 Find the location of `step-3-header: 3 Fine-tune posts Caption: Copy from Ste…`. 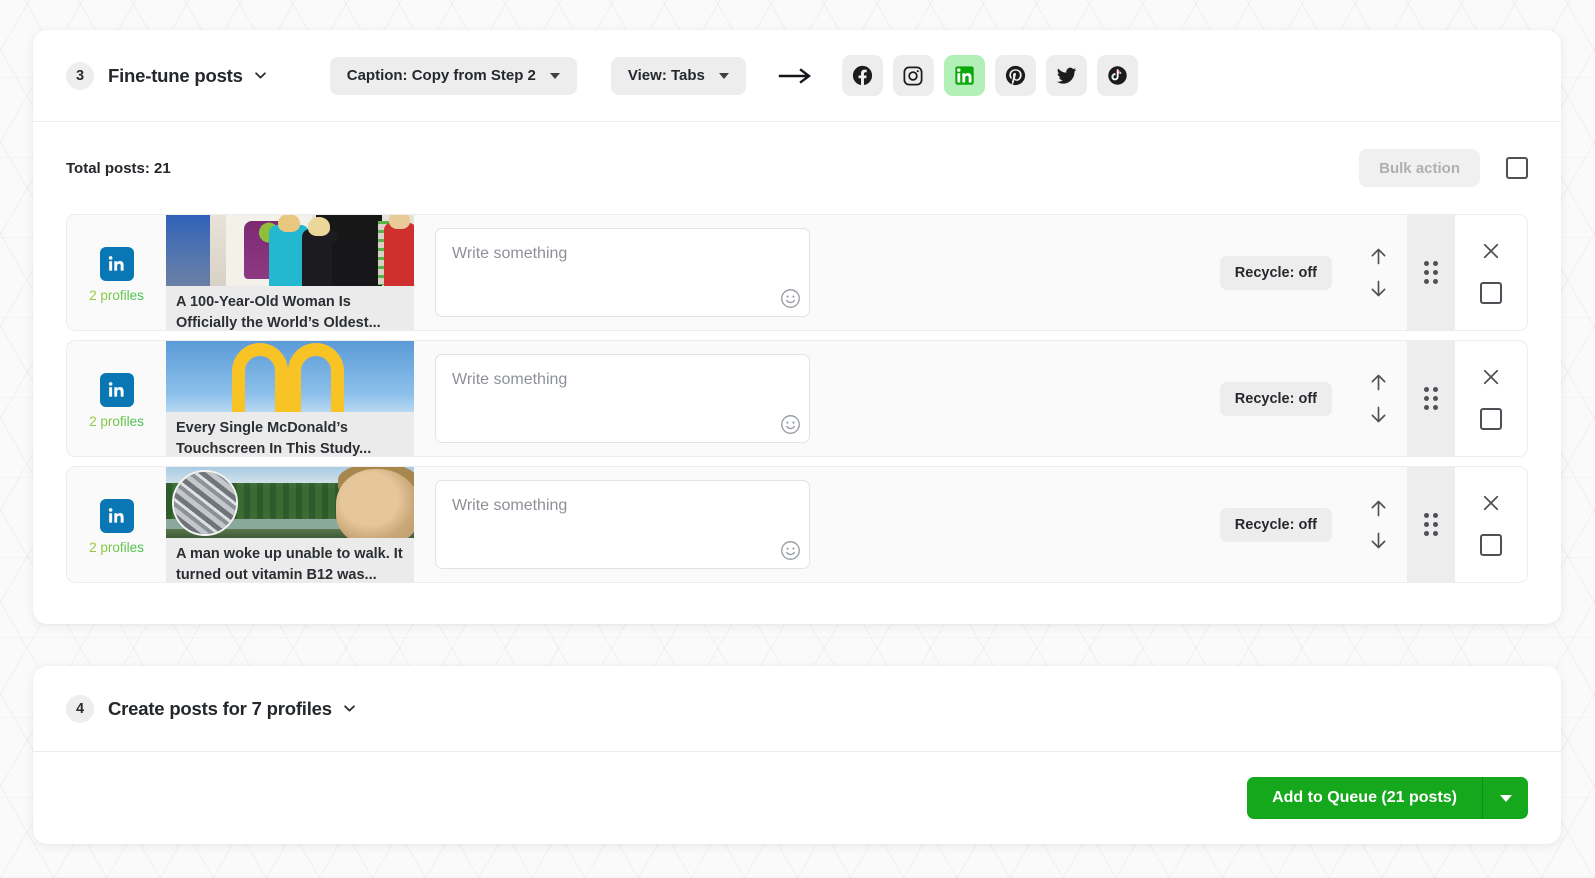

step-3-header: 3 Fine-tune posts Caption: Copy from Ste… is located at coordinates (797, 76).